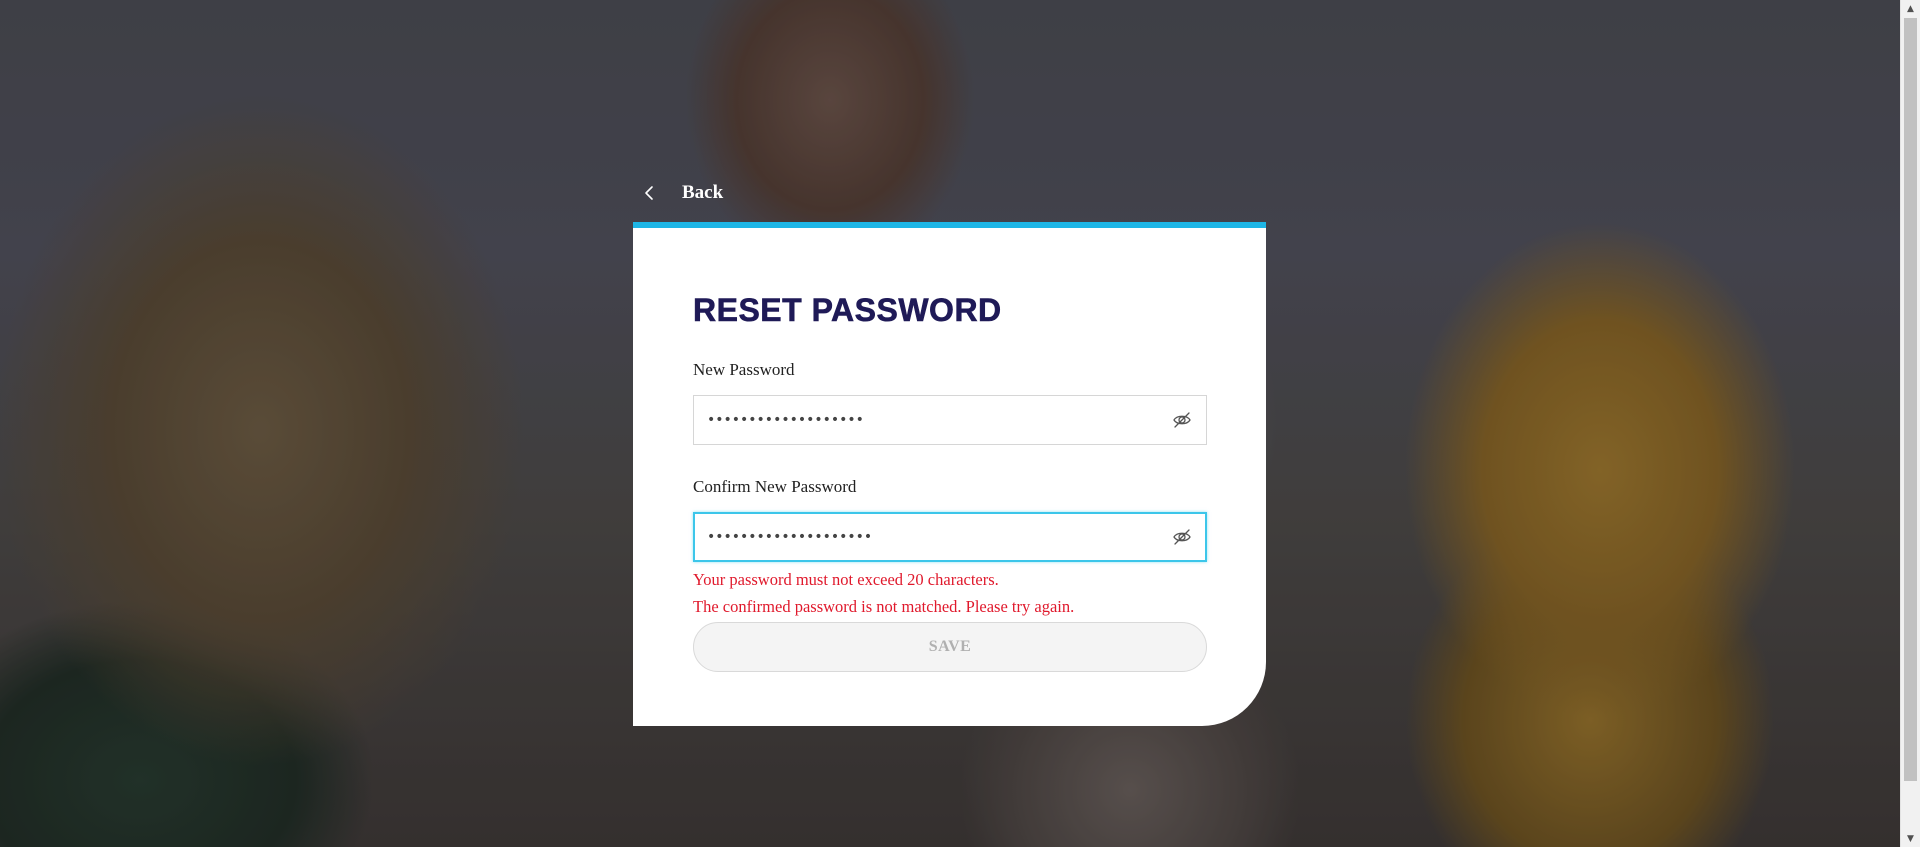  I want to click on scroll-up-arrow-icon: ▲, so click(1910, 8).